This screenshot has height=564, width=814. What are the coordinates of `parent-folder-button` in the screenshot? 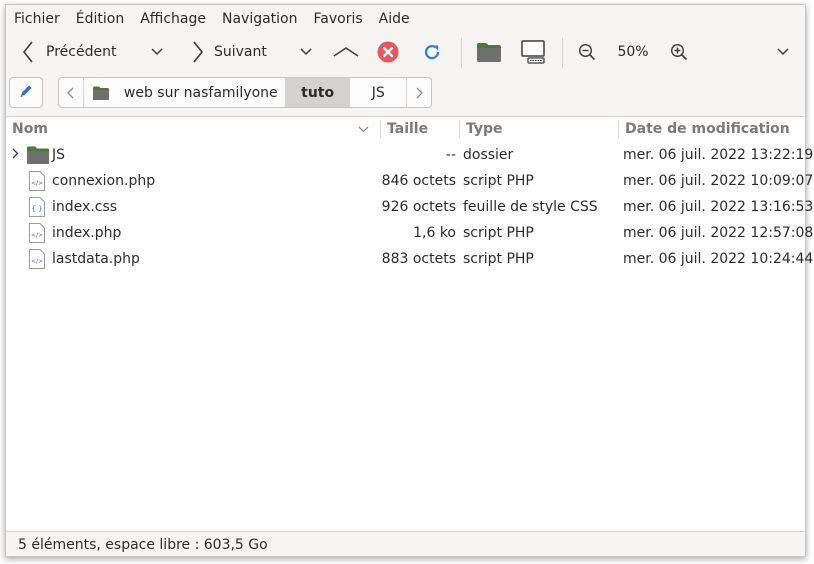 It's located at (346, 52).